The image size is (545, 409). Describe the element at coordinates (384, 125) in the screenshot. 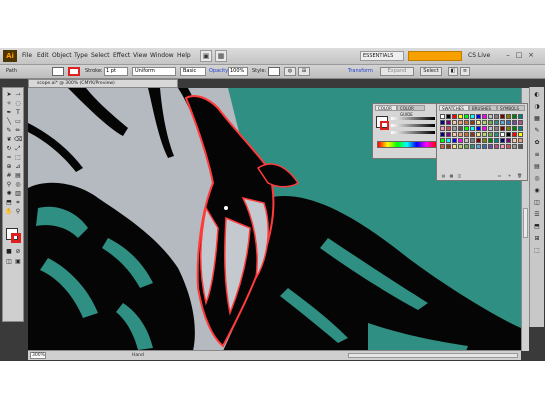

I see `color-stroke-preview` at that location.